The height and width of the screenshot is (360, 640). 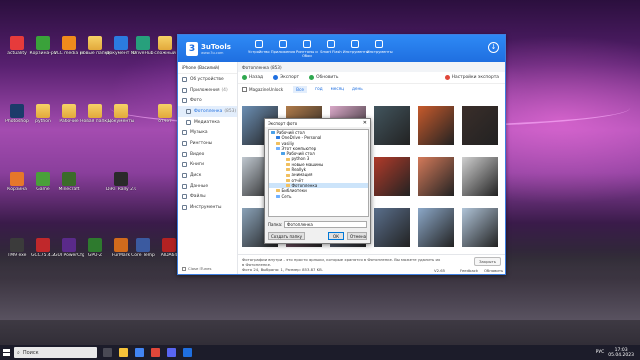 I want to click on sidebar-item: Книги, so click(x=207, y=165).